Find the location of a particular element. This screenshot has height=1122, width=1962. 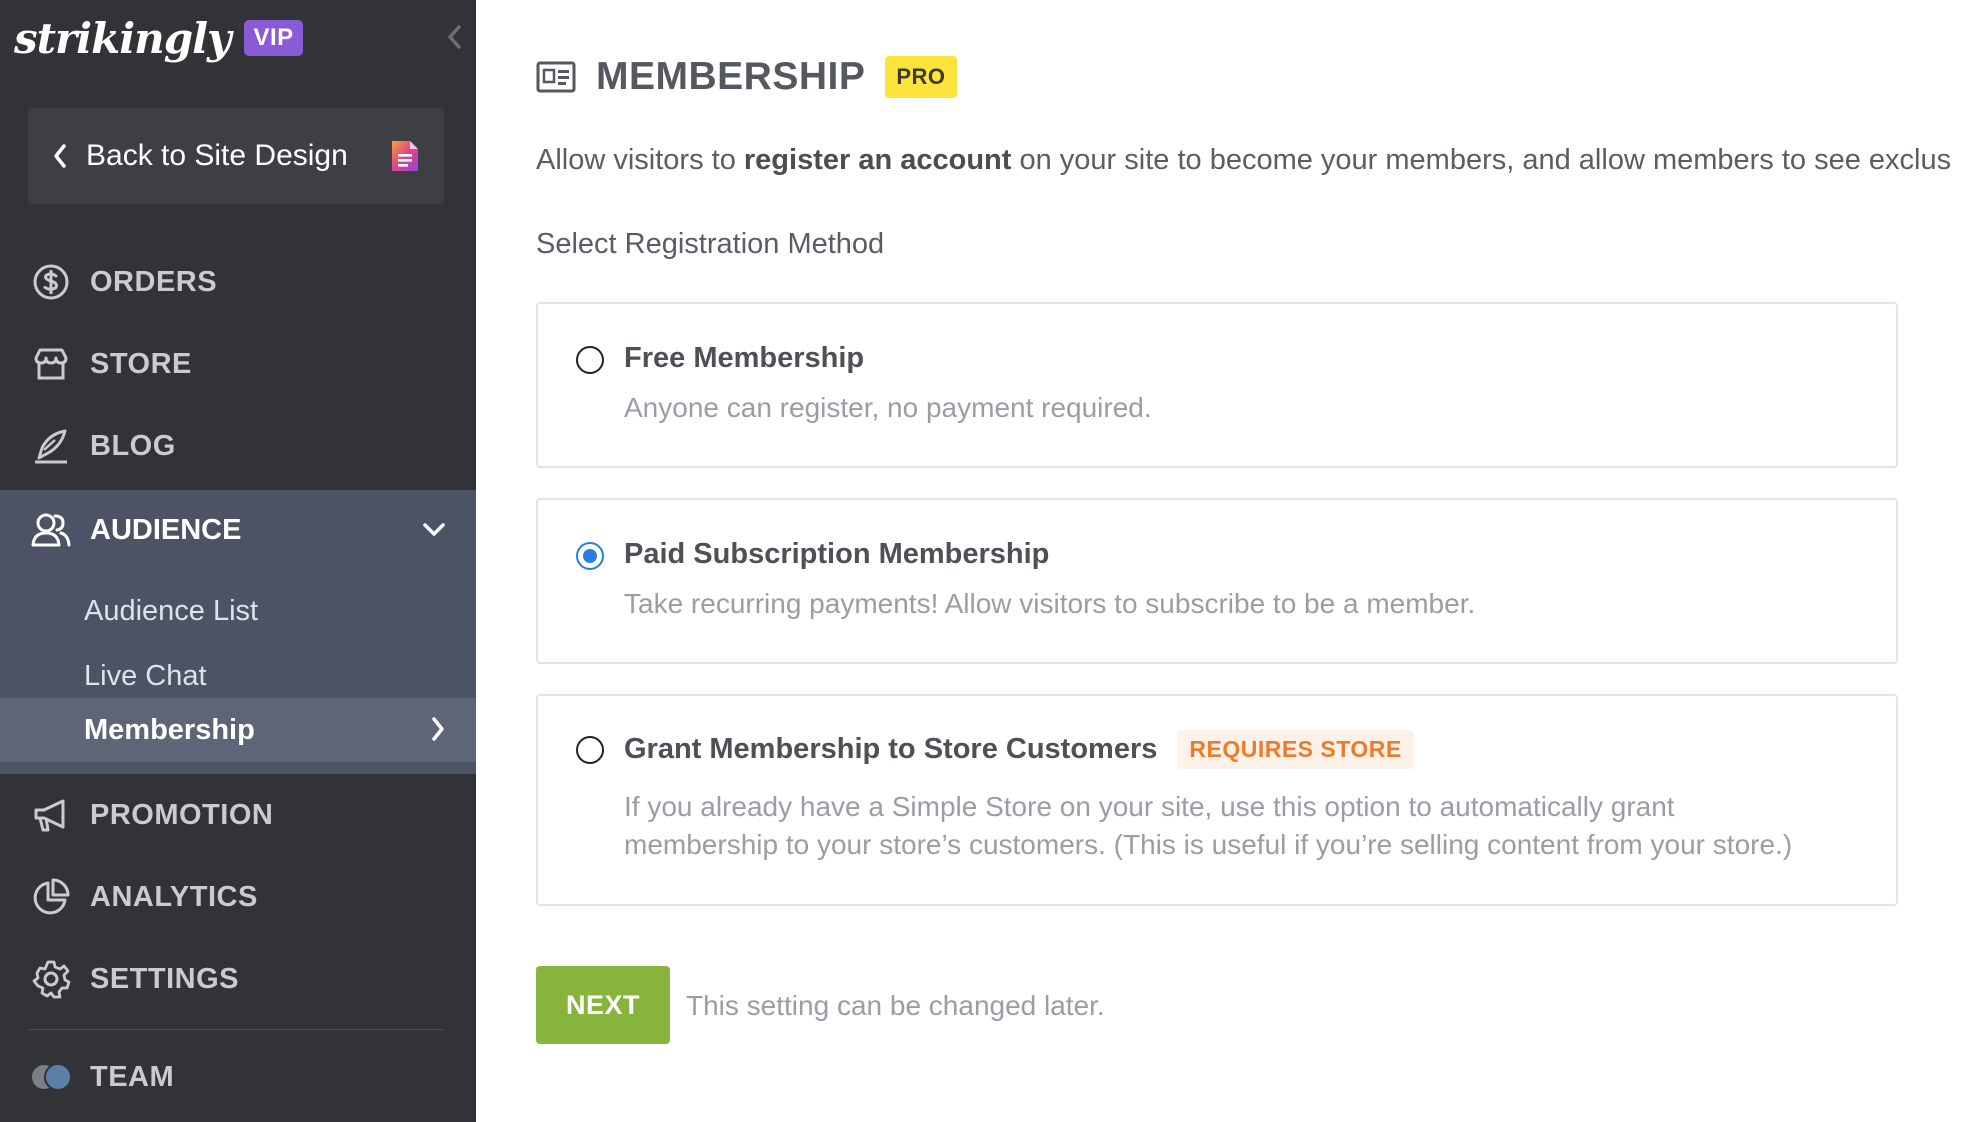

sidebar-item-membership: Membership is located at coordinates (238, 730).